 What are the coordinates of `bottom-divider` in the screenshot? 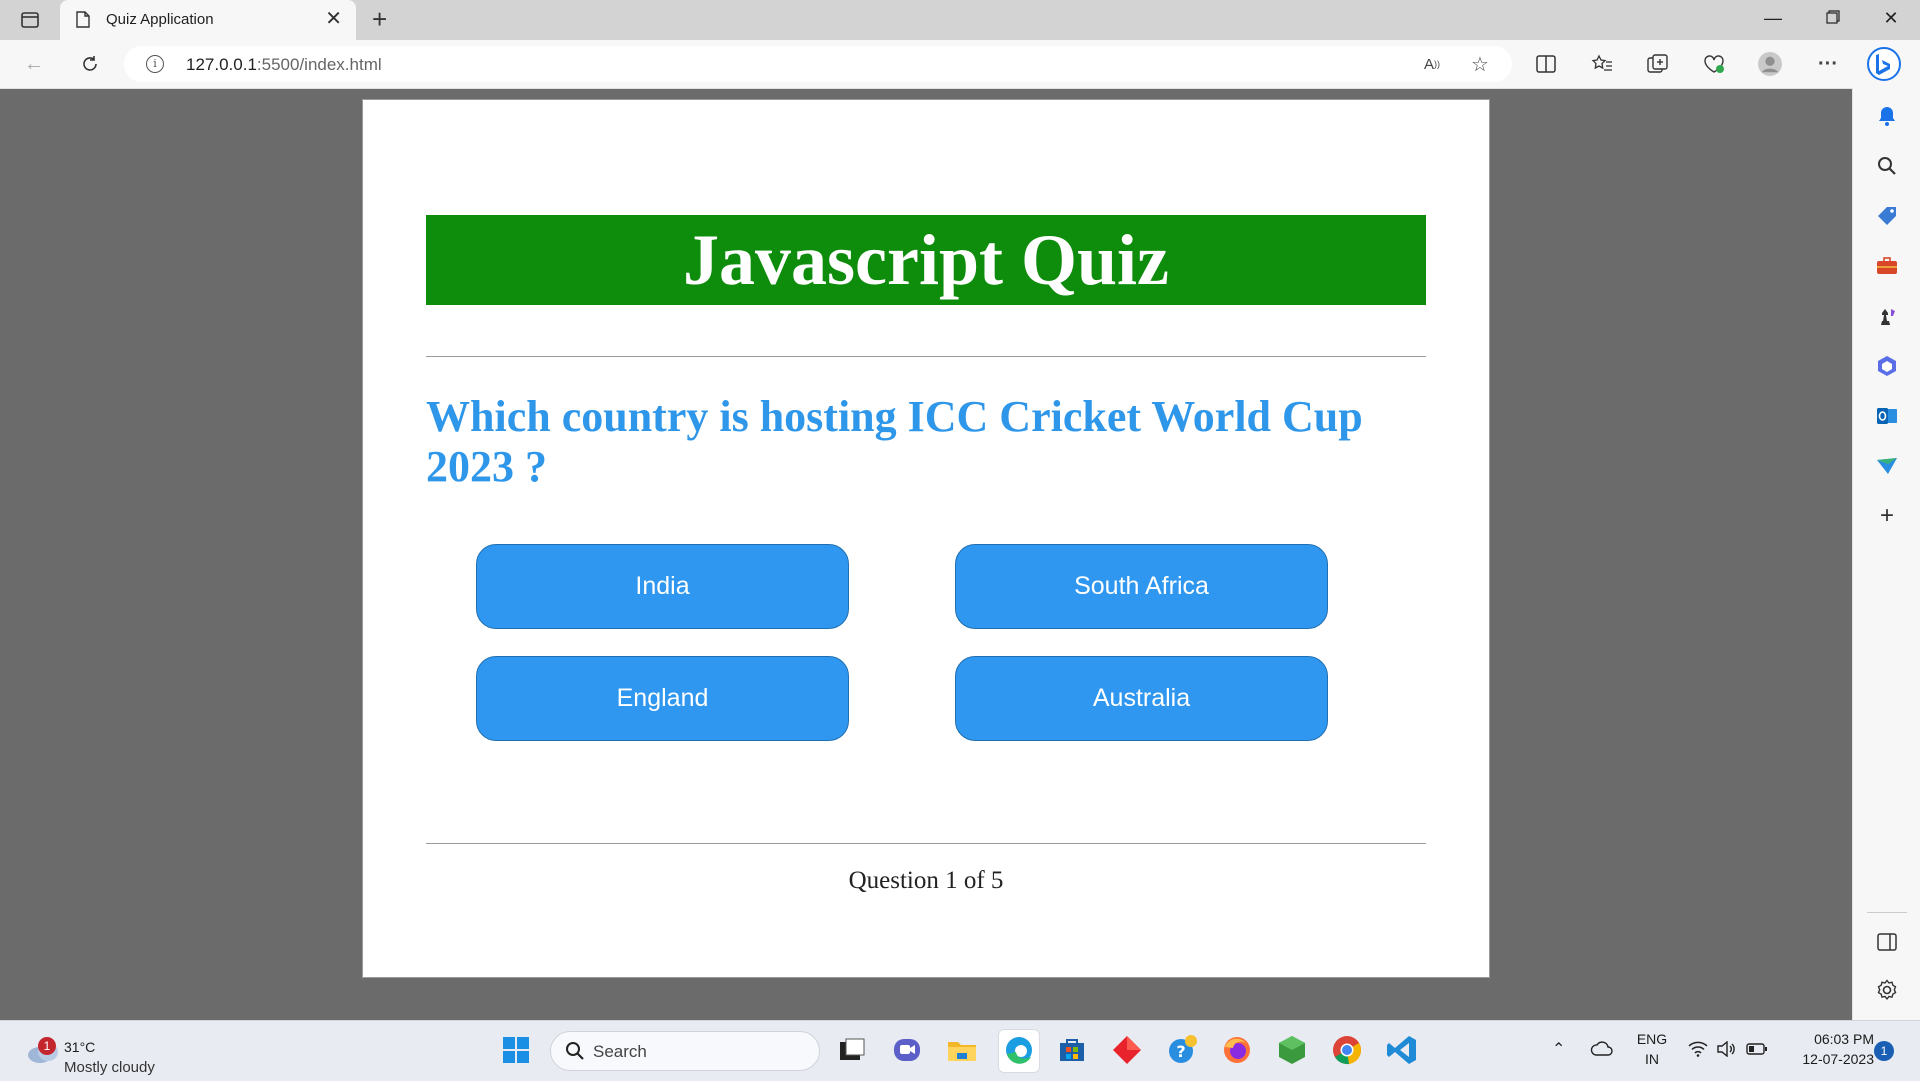 It's located at (926, 843).